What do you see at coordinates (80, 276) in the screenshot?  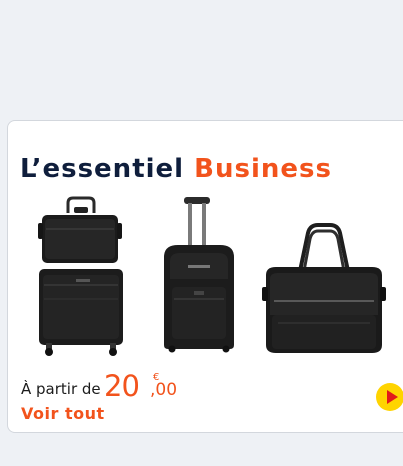 I see `pilot-case-set-icon` at bounding box center [80, 276].